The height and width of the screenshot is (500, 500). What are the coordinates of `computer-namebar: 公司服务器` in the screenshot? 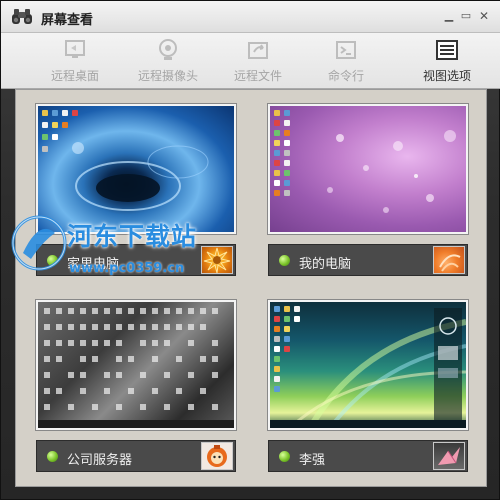 It's located at (136, 456).